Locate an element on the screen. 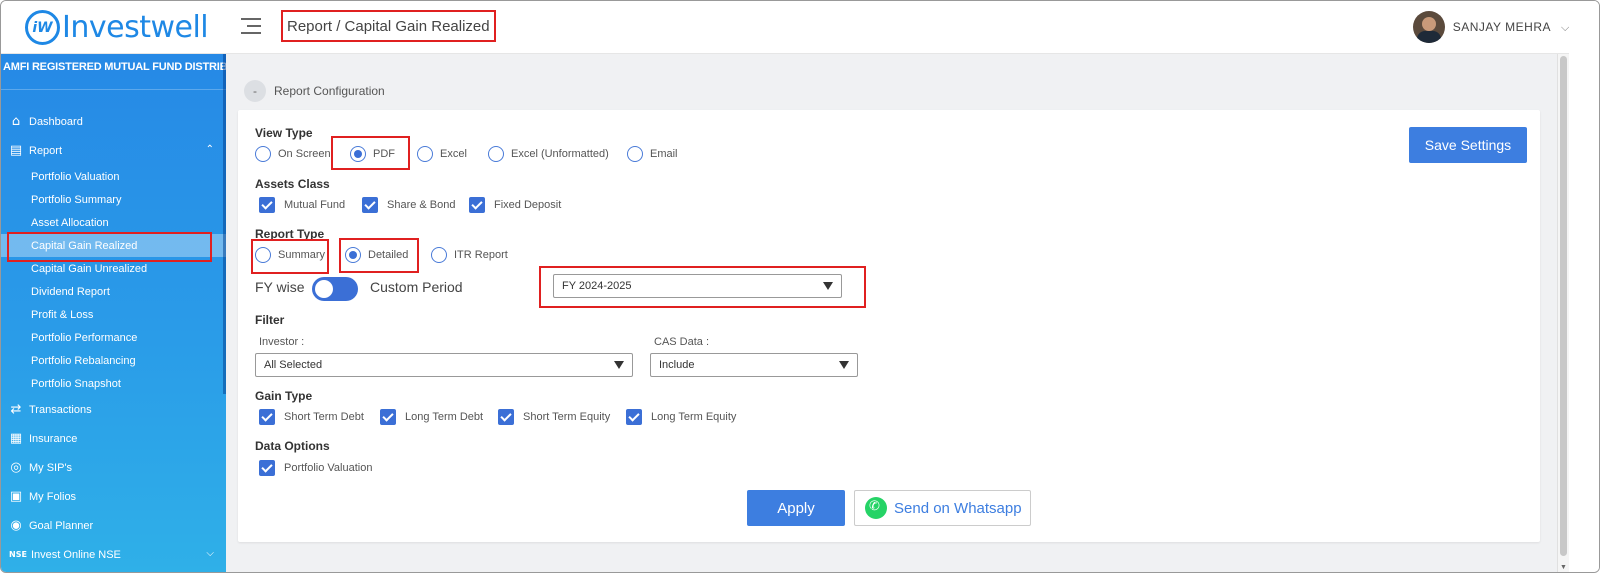 Image resolution: width=1600 pixels, height=573 pixels. sidebar-item-insurance: ▦ Insurance is located at coordinates (113, 438).